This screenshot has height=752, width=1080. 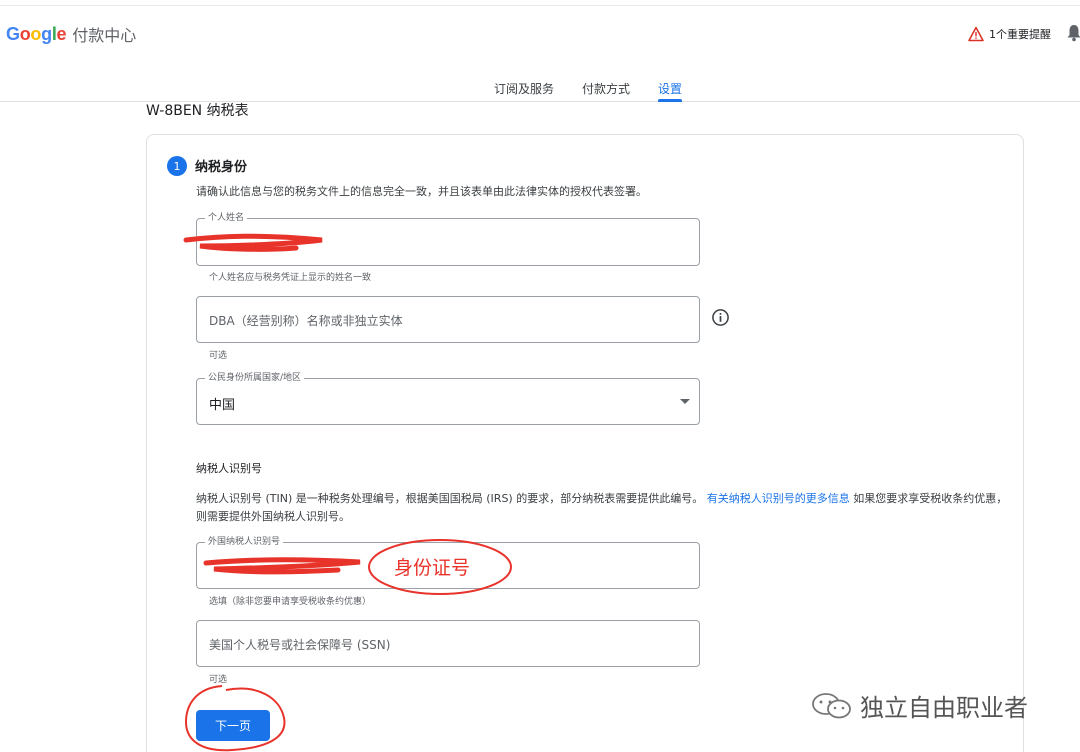 What do you see at coordinates (222, 405) in the screenshot?
I see `citizenship-value: 中国` at bounding box center [222, 405].